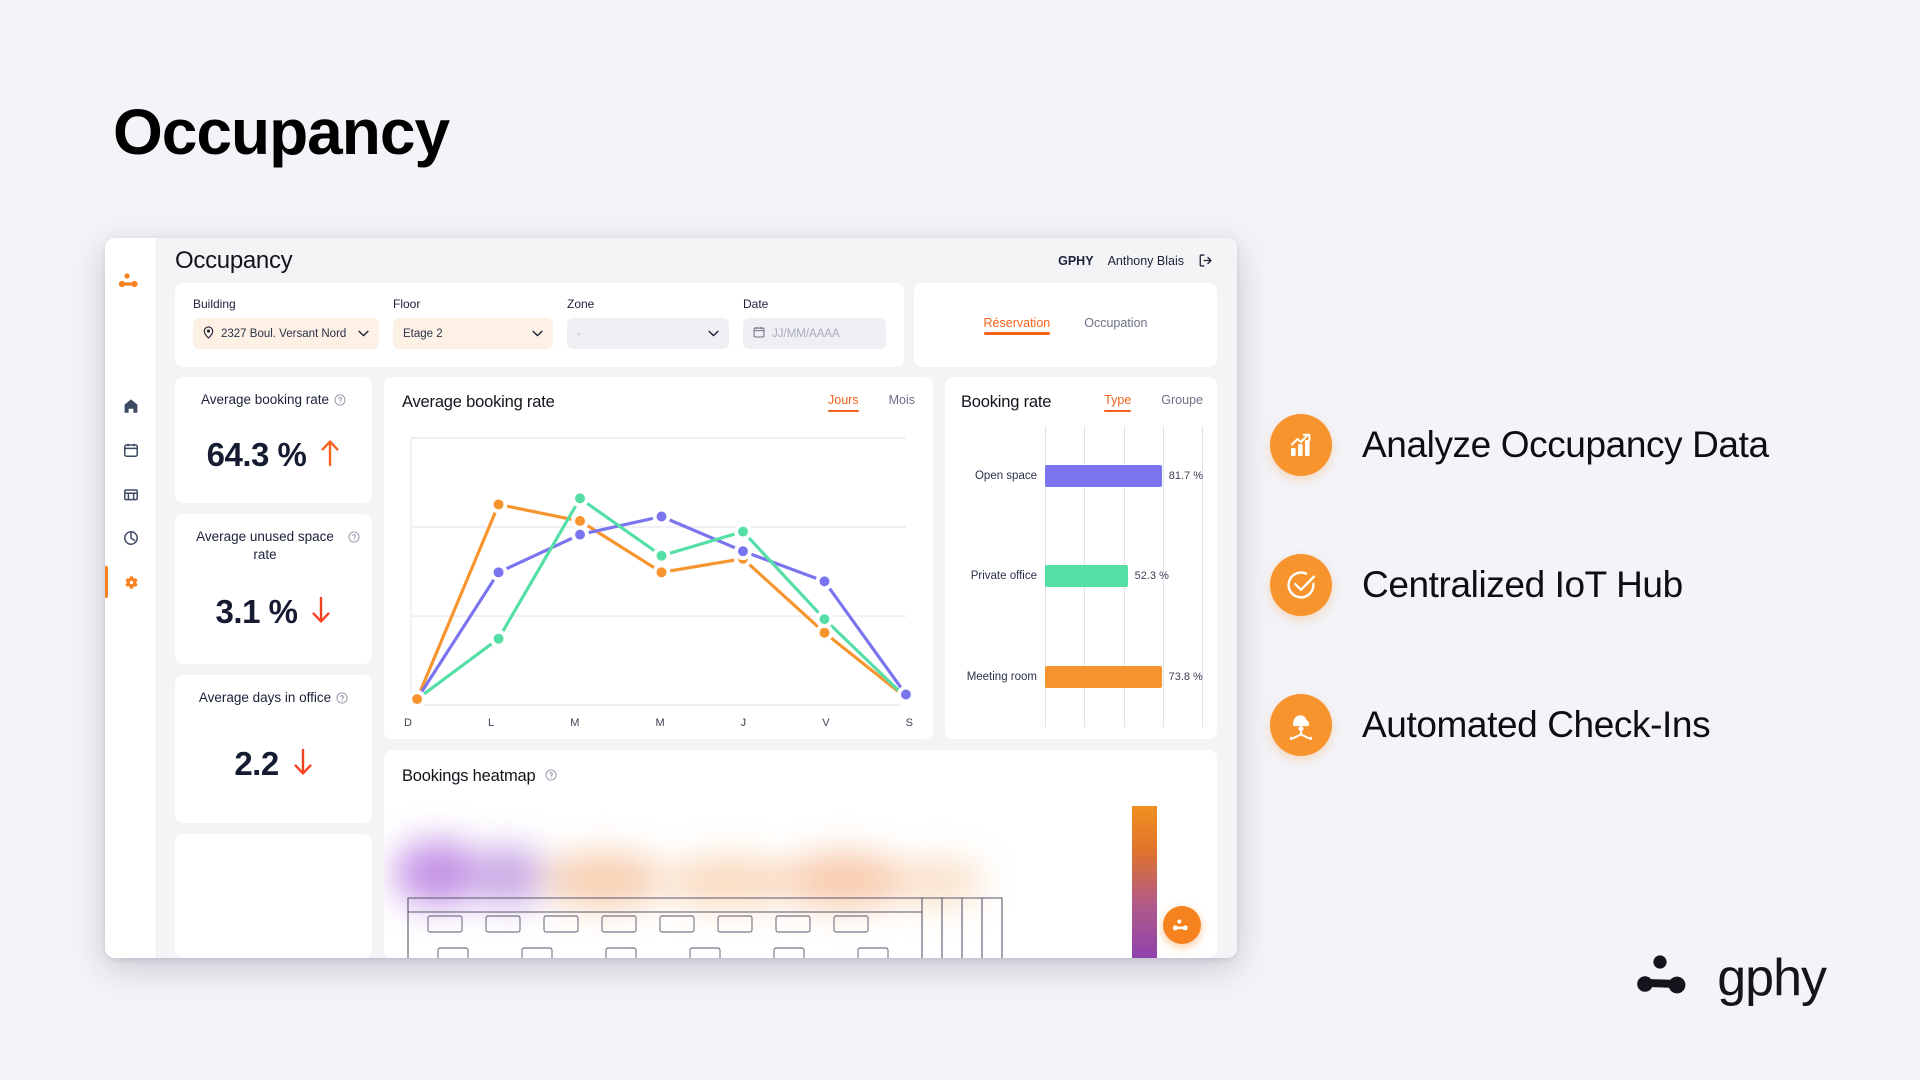  I want to click on tab-groupe: Groupe, so click(1182, 402).